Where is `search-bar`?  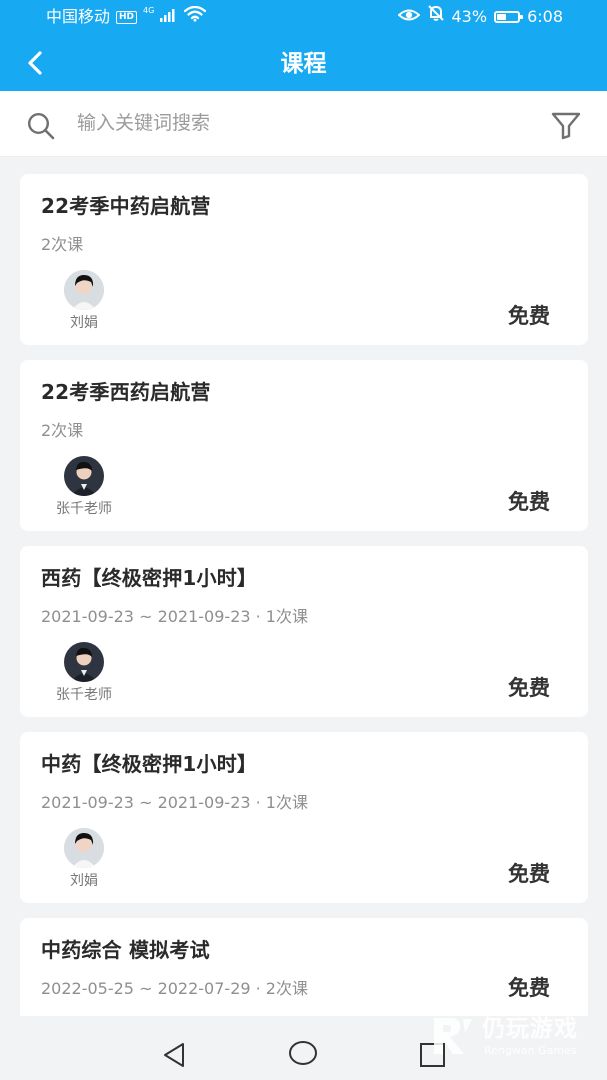
search-bar is located at coordinates (303, 124).